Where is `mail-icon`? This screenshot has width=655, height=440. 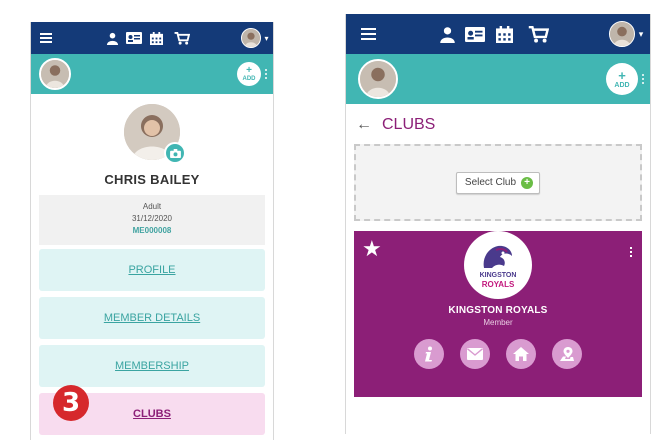
mail-icon is located at coordinates (475, 354).